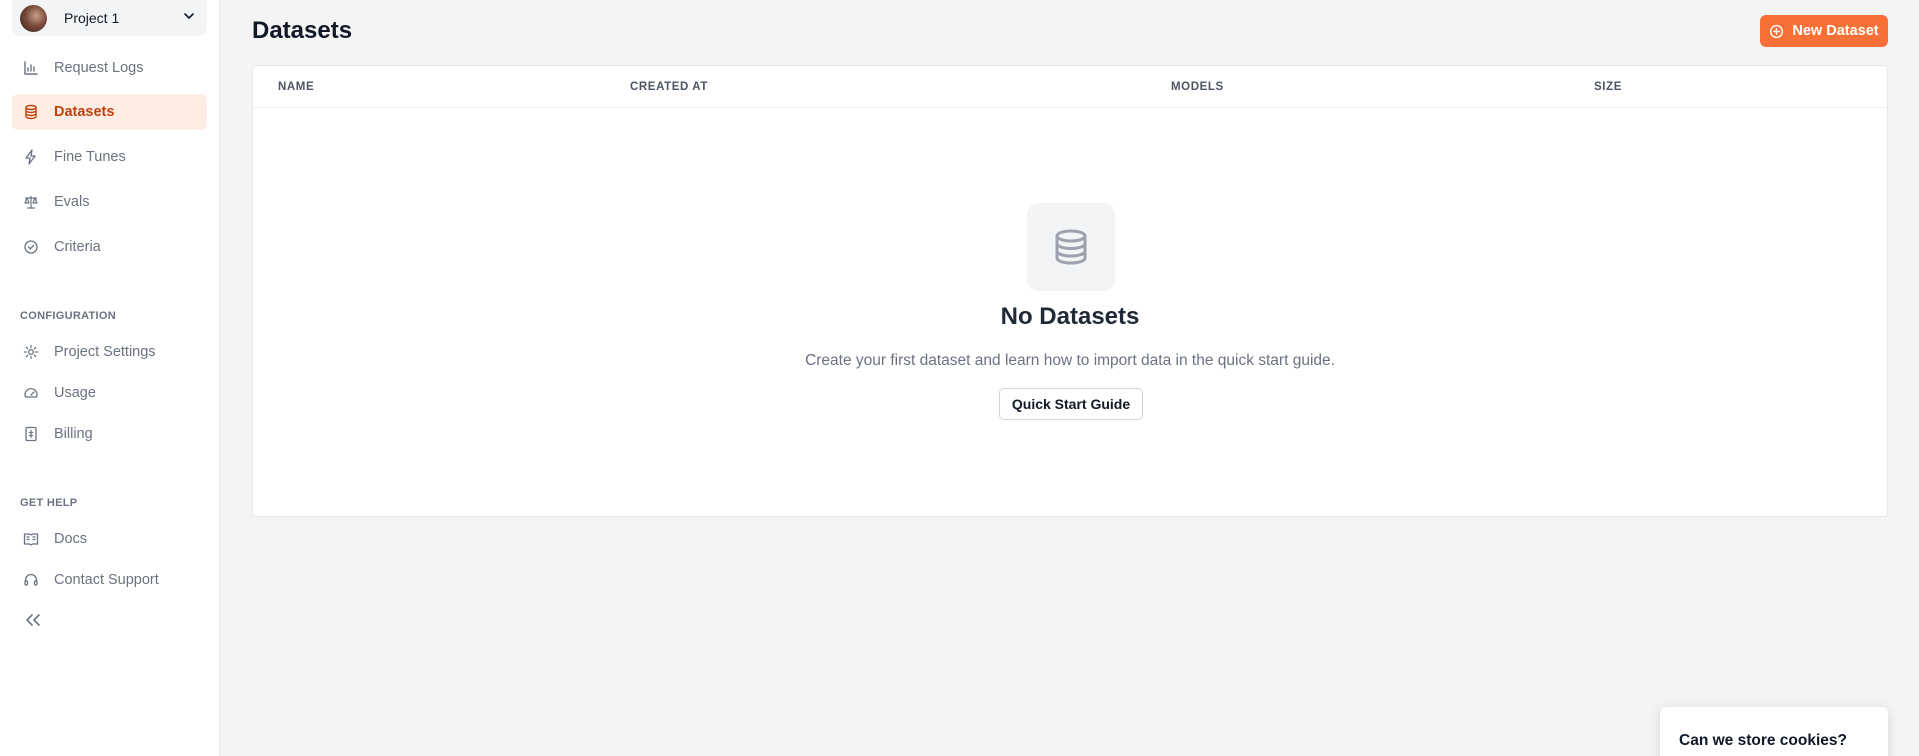  I want to click on cookie-banner-text: Can we store cookies?, so click(1763, 740).